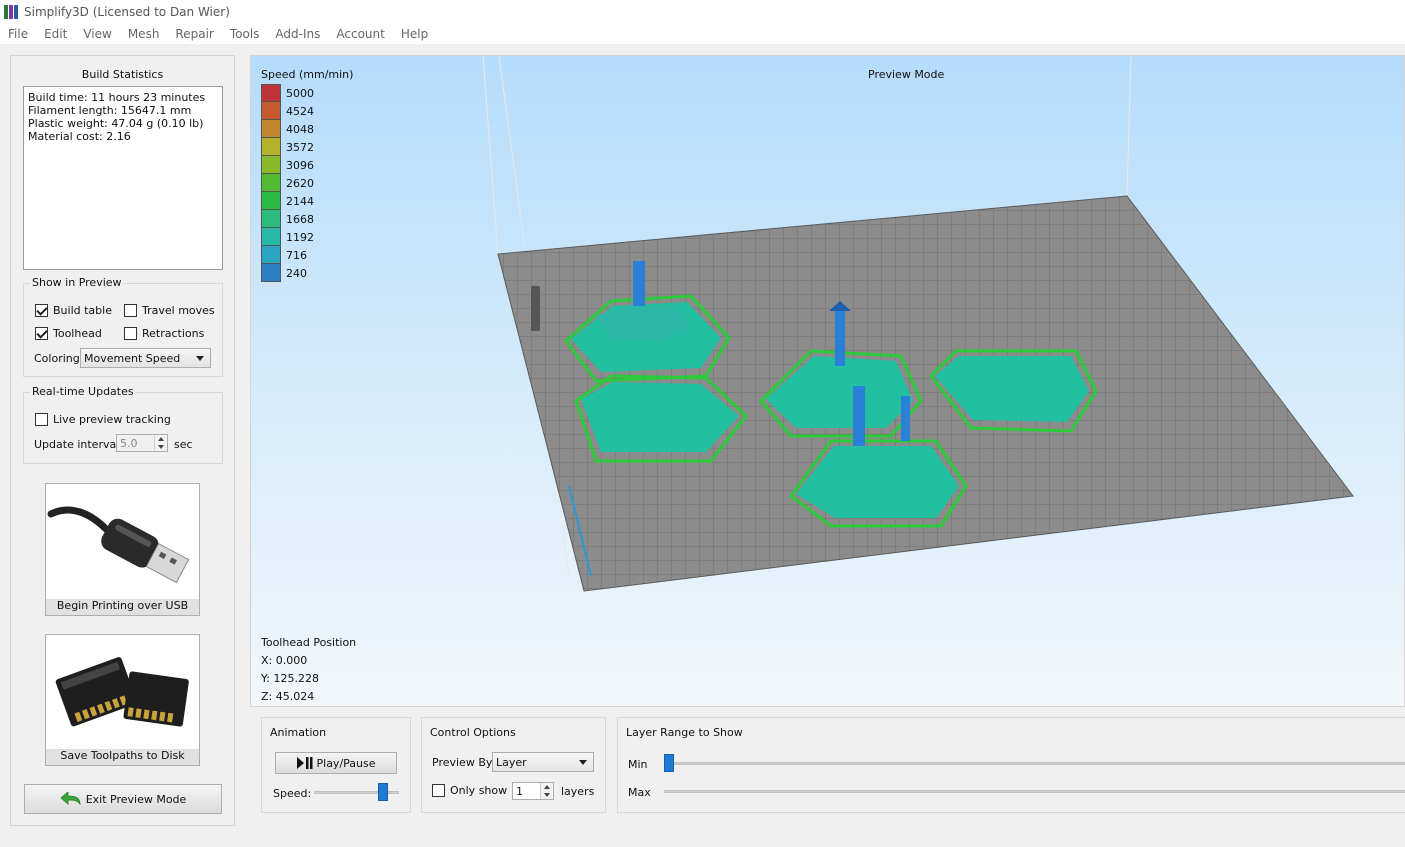 This screenshot has height=847, width=1405. What do you see at coordinates (290, 678) in the screenshot?
I see `toolhead-y: Y: 125.228` at bounding box center [290, 678].